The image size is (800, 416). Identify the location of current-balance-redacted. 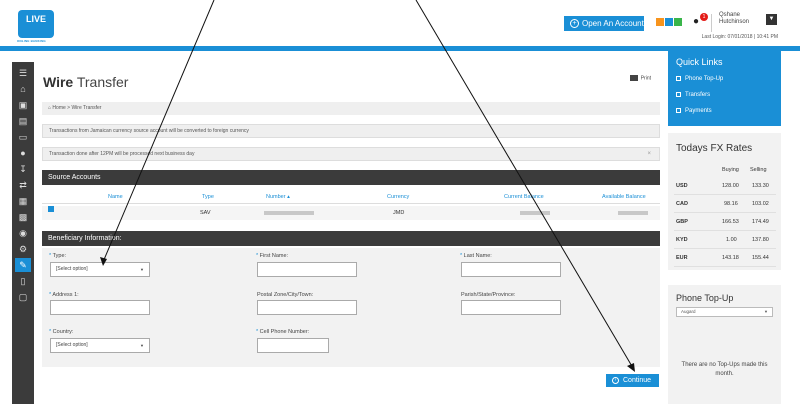
(535, 213).